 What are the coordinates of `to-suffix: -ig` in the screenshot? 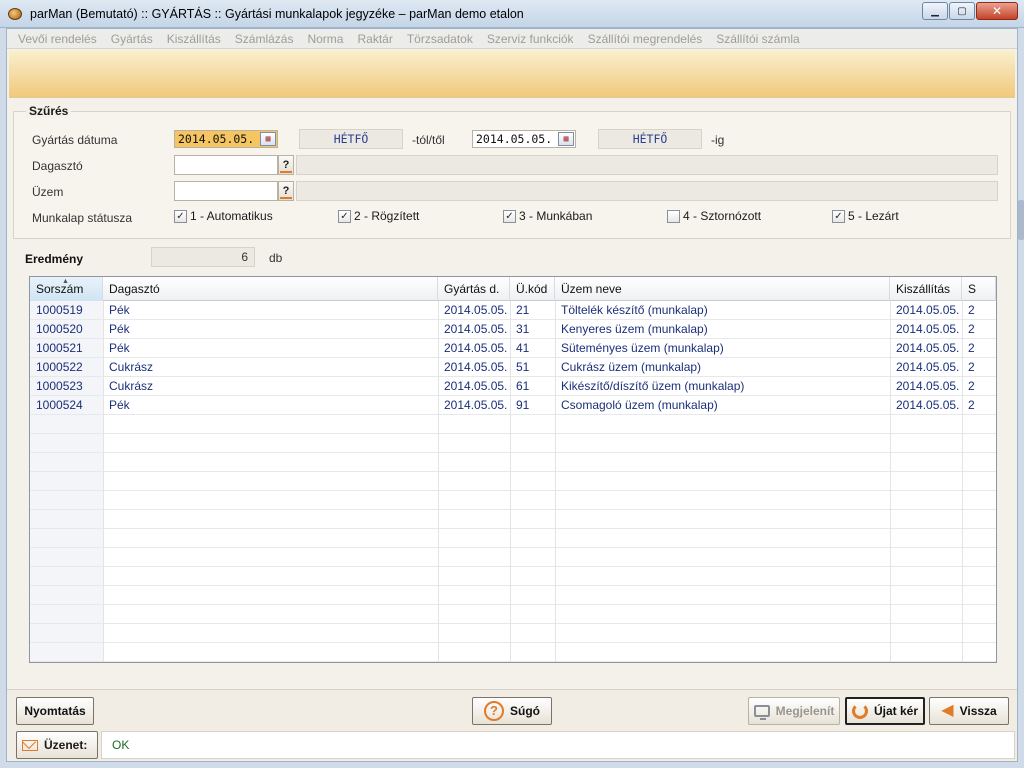 It's located at (718, 140).